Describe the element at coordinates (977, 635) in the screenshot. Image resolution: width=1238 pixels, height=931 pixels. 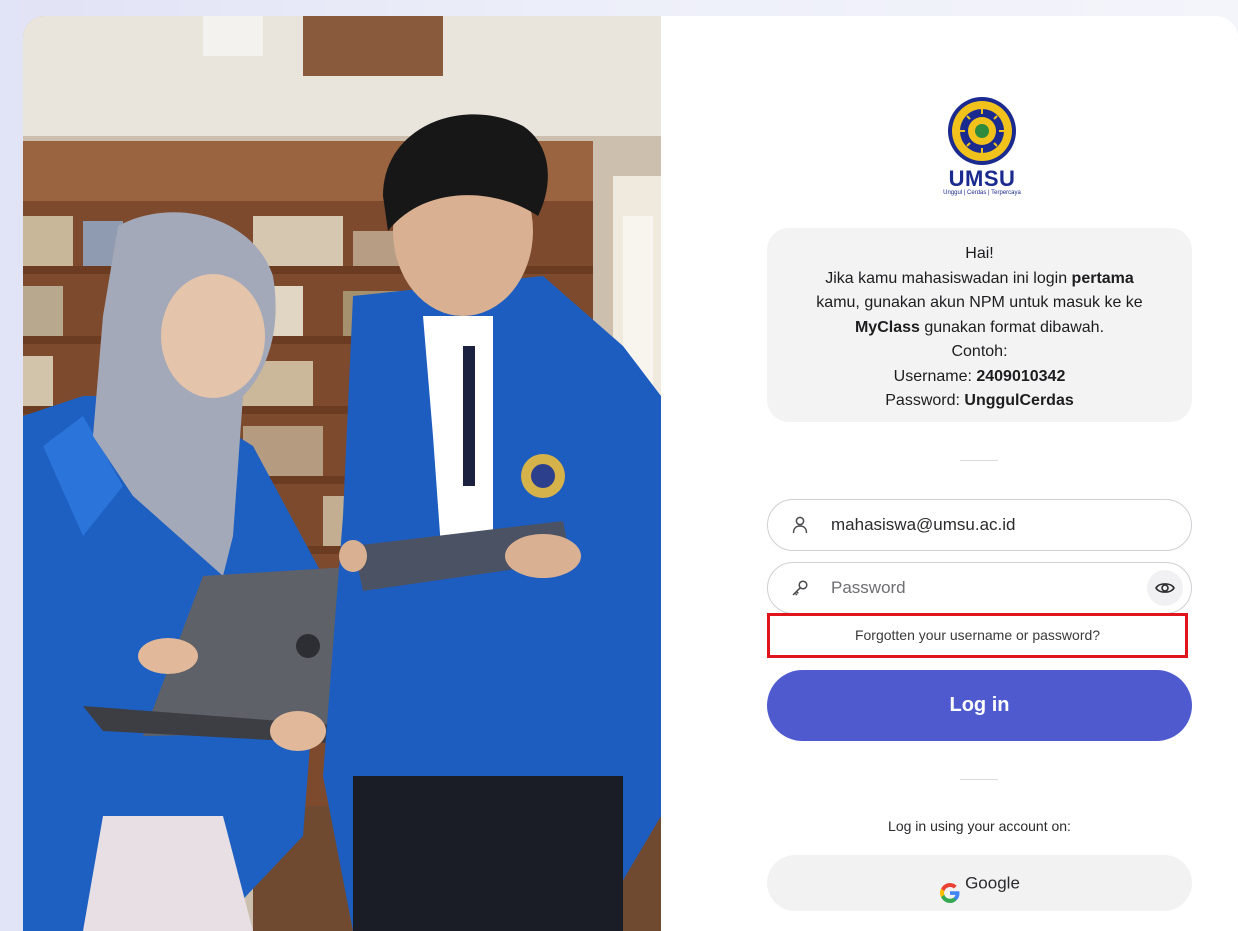
I see `forgot-credentials-link: Forgotten your username or password?` at that location.